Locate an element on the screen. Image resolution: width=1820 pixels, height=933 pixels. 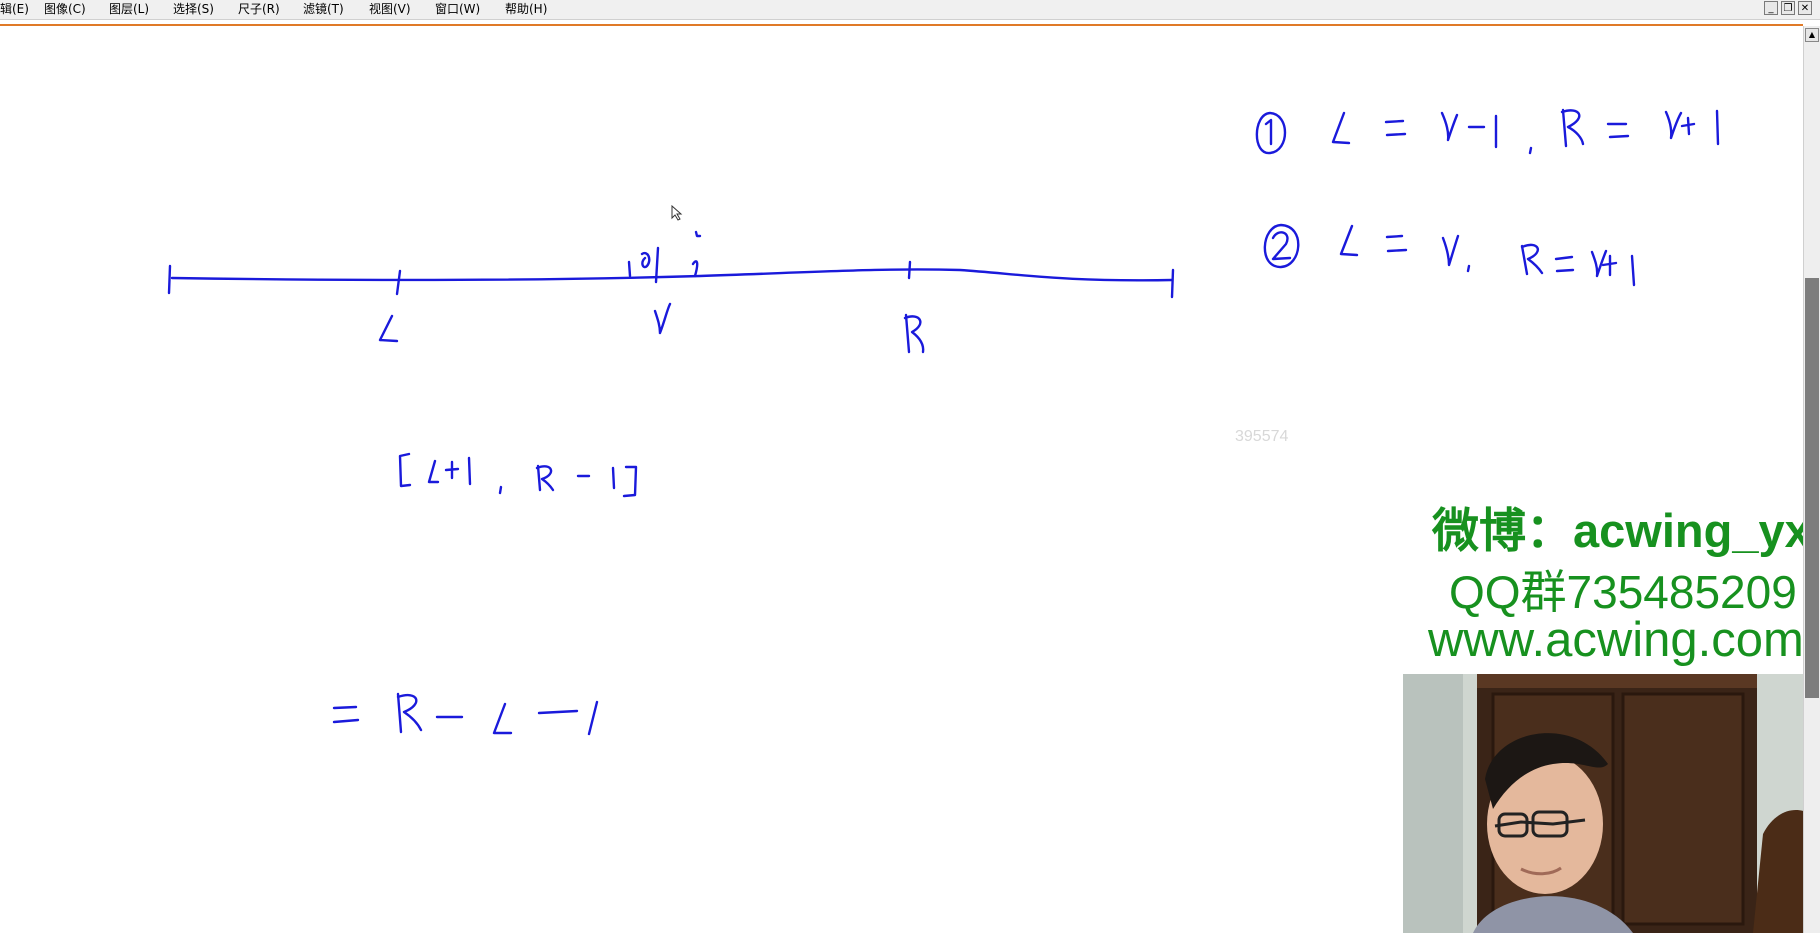
case2-plus1 is located at coordinates (1618, 270).